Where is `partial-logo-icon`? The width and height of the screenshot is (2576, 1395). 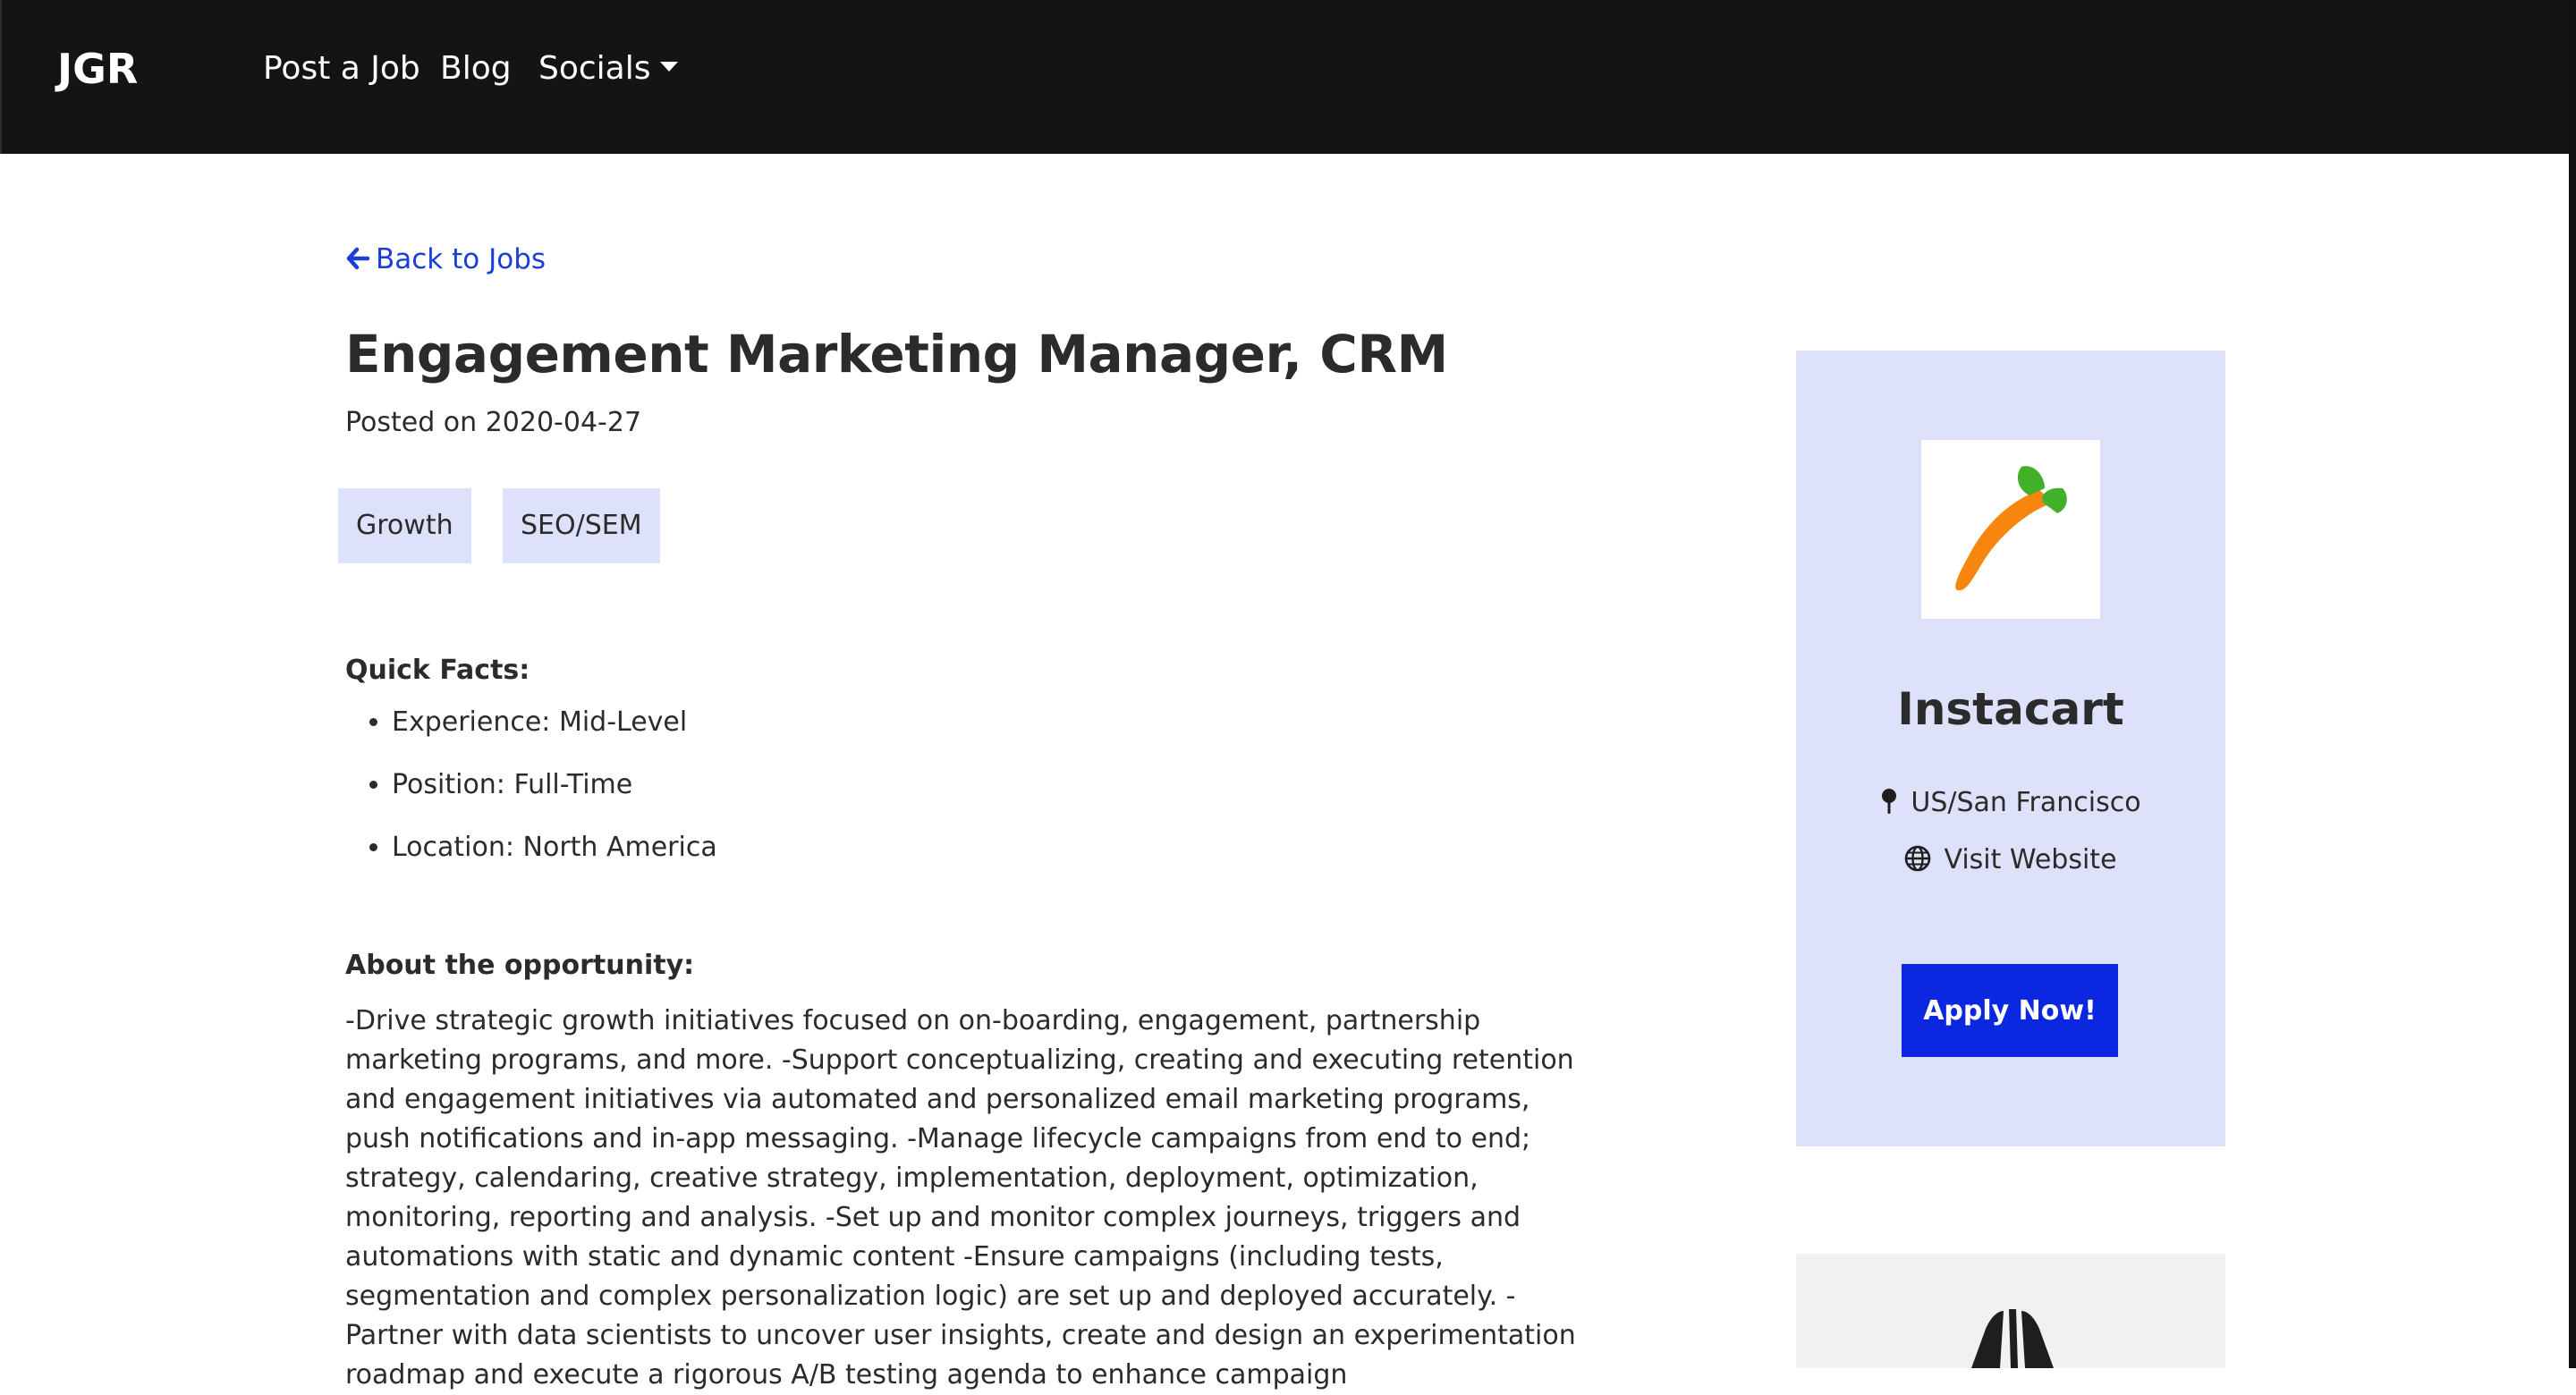 partial-logo-icon is located at coordinates (2012, 1338).